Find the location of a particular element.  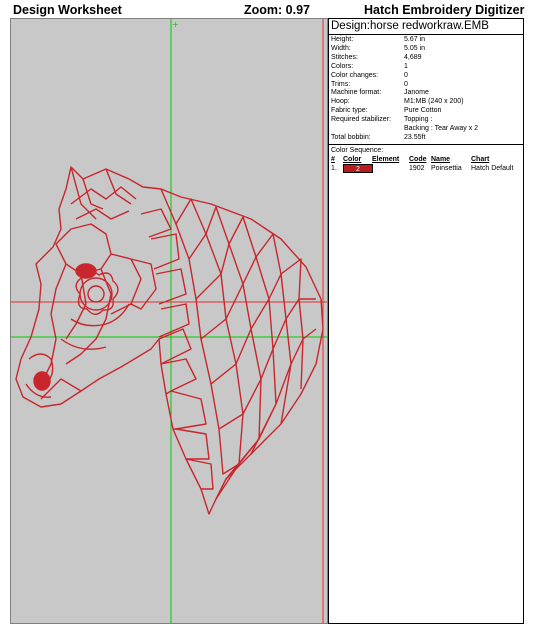

property-row: Colors: 1 is located at coordinates (426, 67).